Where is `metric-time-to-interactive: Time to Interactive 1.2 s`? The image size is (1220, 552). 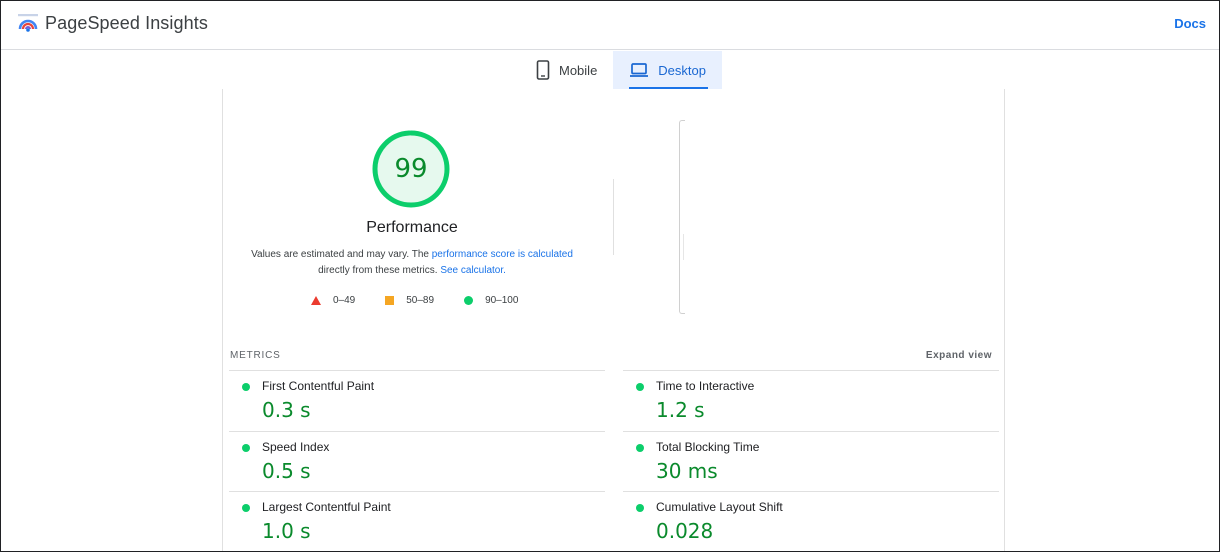 metric-time-to-interactive: Time to Interactive 1.2 s is located at coordinates (811, 400).